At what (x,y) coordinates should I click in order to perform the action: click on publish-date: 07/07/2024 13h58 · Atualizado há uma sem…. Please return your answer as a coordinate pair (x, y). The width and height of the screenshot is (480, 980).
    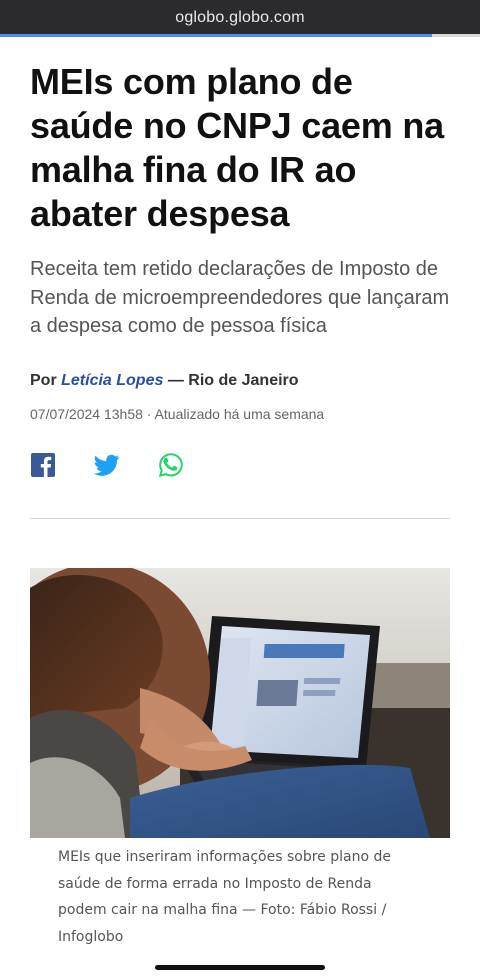
    Looking at the image, I should click on (177, 414).